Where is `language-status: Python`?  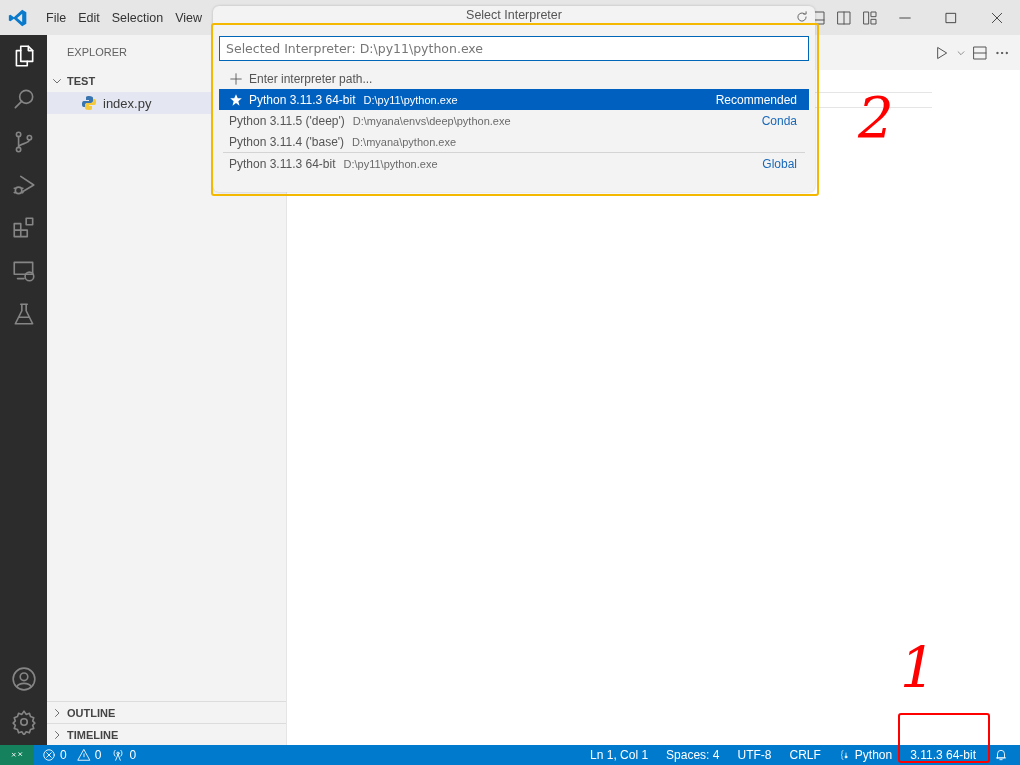
language-status: Python is located at coordinates (865, 755).